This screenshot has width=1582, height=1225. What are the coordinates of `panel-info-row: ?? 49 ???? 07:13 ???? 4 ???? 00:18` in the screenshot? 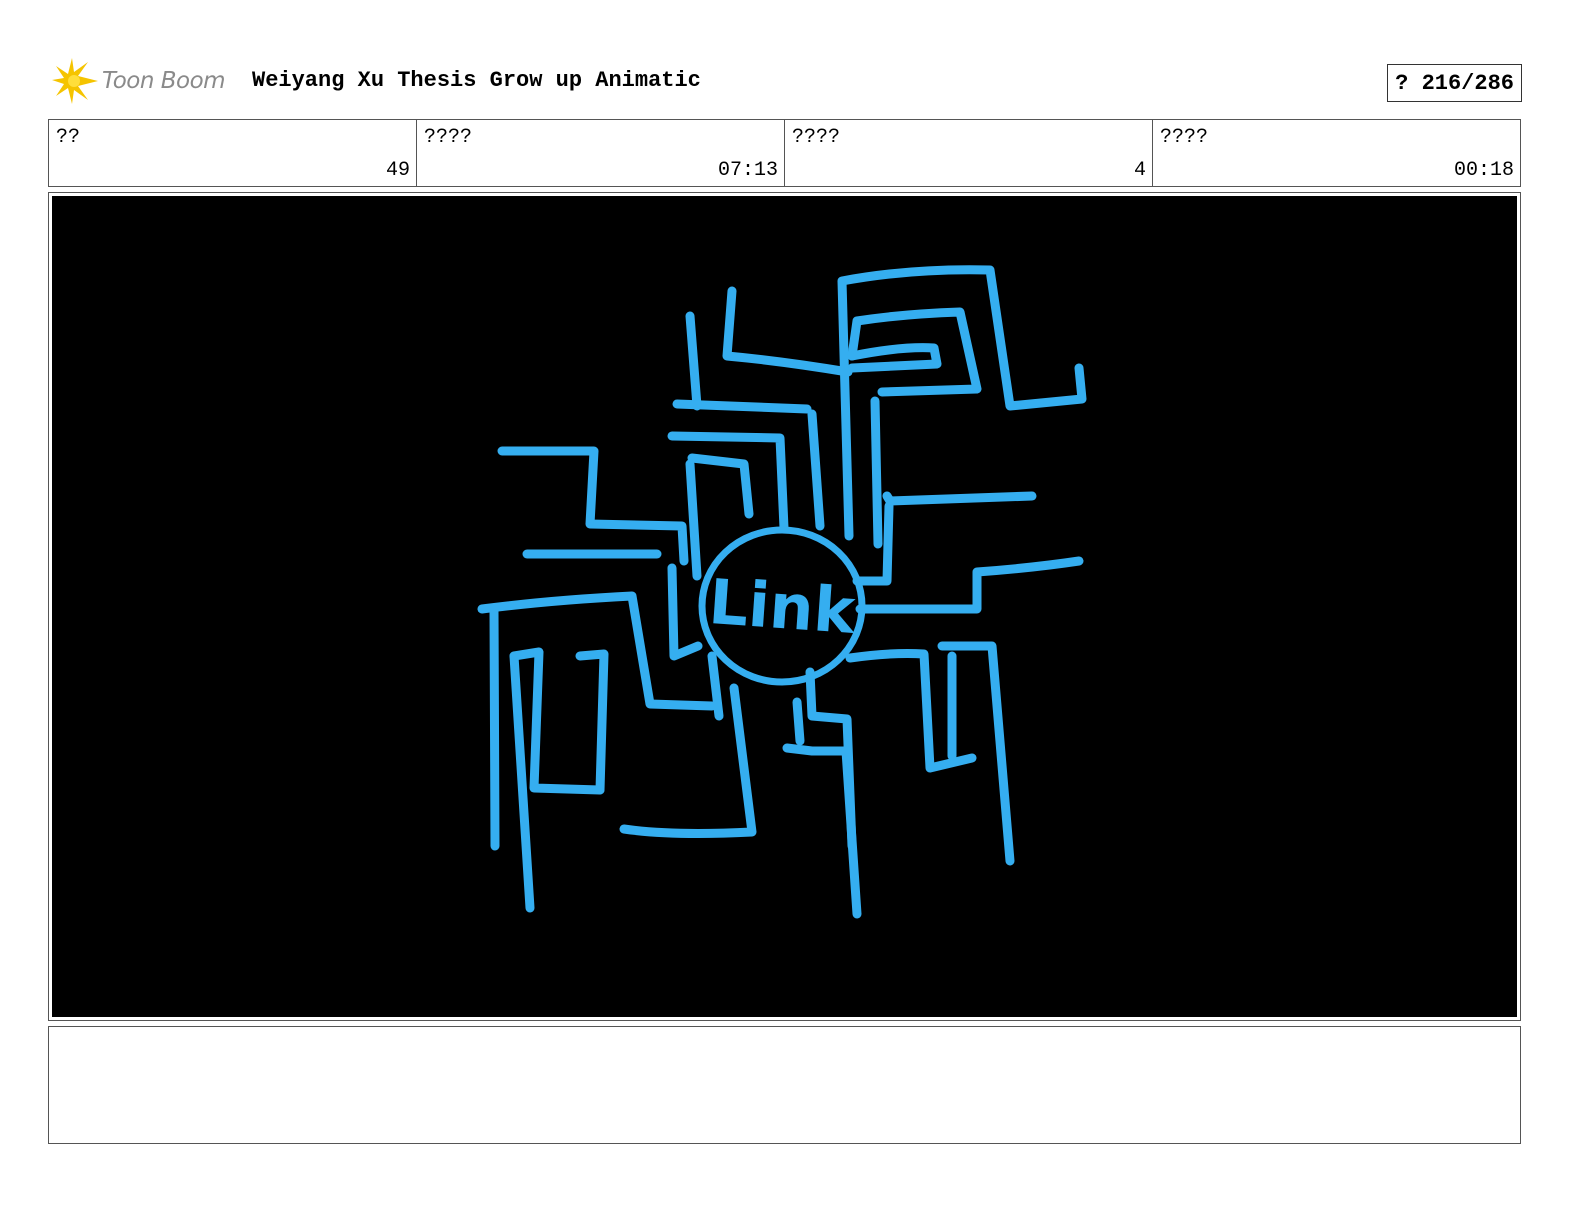 It's located at (784, 153).